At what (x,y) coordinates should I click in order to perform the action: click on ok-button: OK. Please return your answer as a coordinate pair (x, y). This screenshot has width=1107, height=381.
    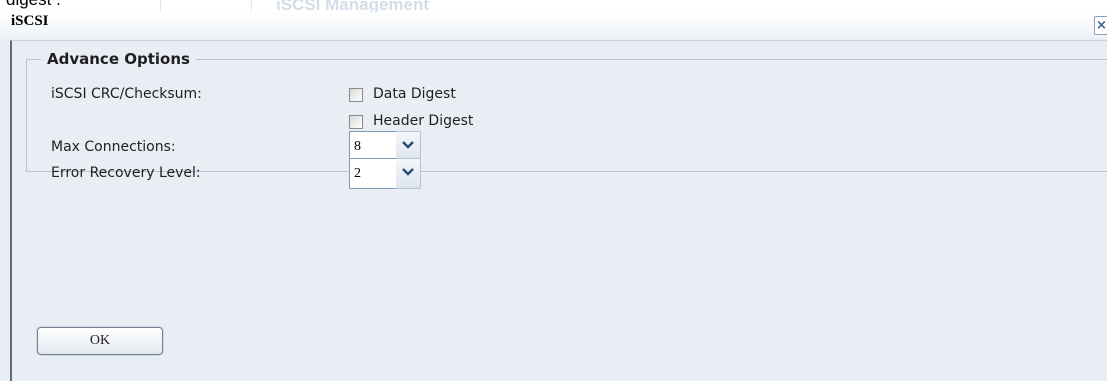
    Looking at the image, I should click on (100, 341).